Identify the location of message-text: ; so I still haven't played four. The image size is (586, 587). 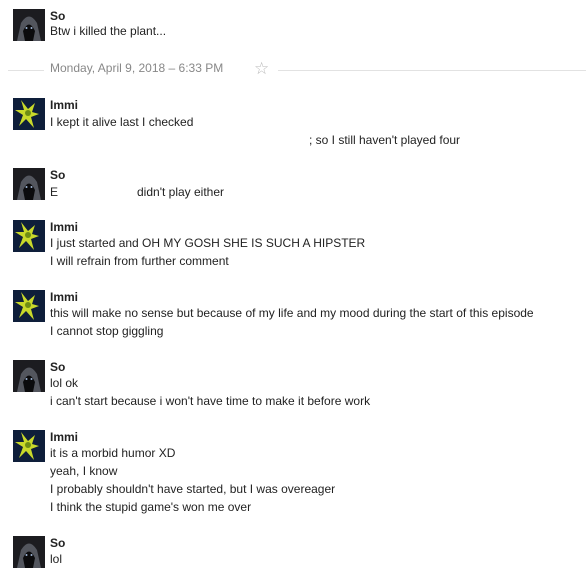
(385, 140).